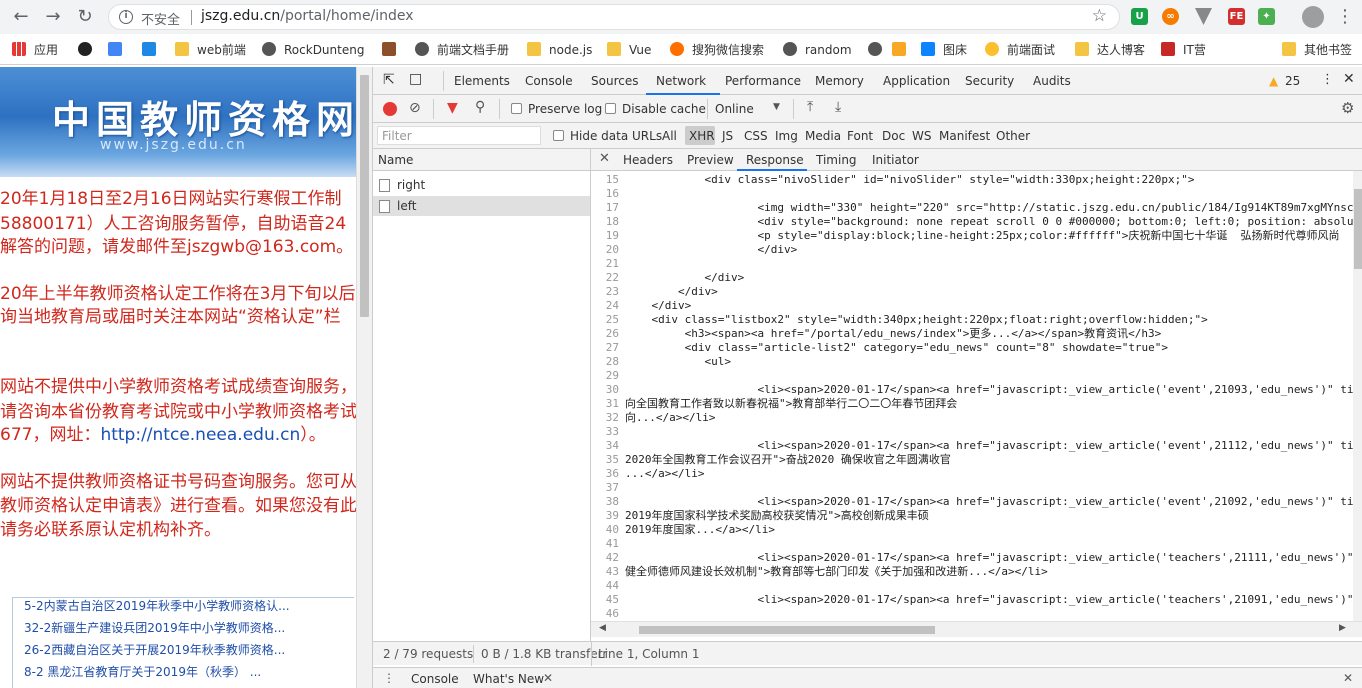 This screenshot has width=1362, height=688. I want to click on info-icon: i, so click(126, 17).